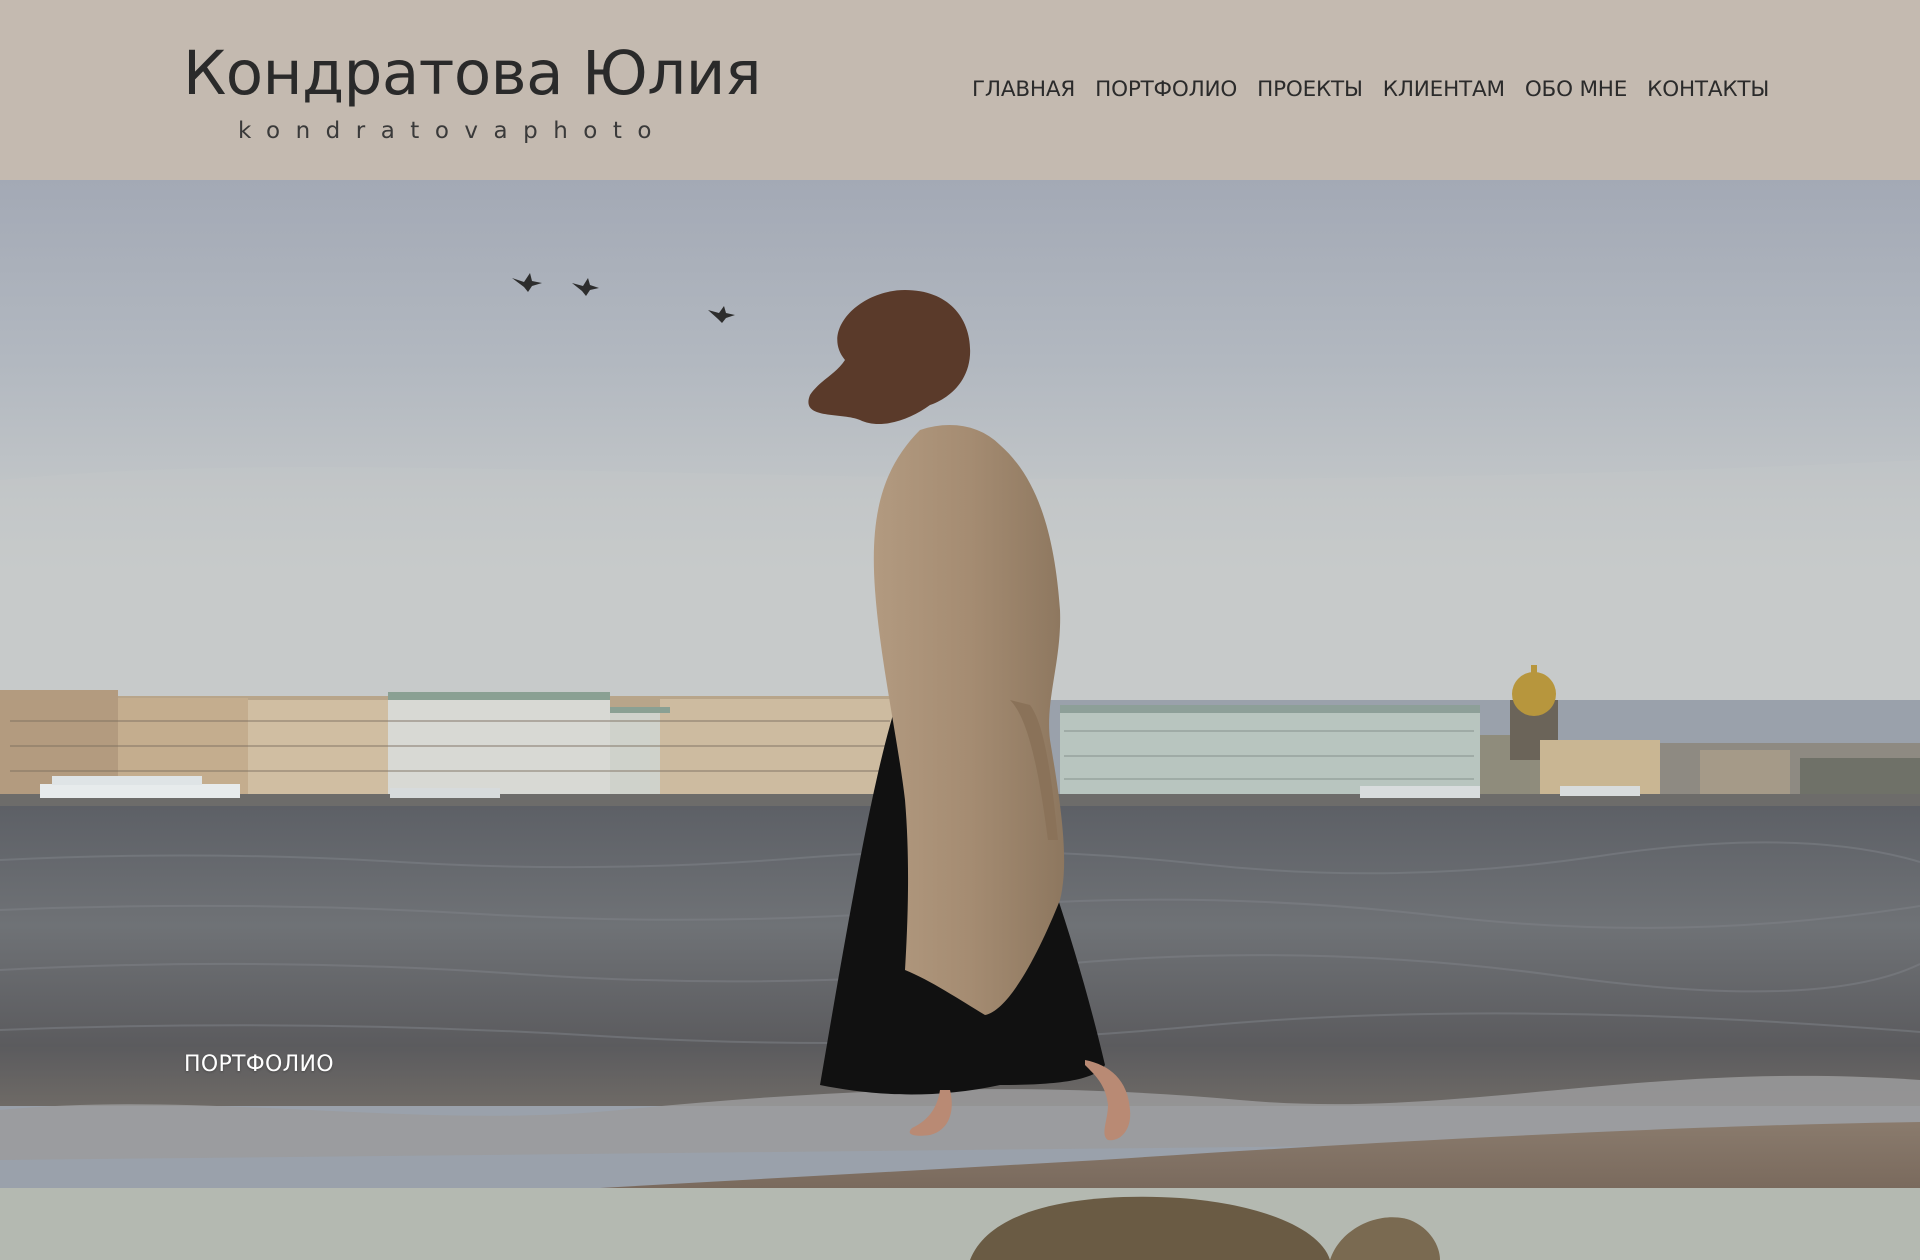  Describe the element at coordinates (259, 1064) in the screenshot. I see `hero-caption: ПОРТФОЛИО` at that location.